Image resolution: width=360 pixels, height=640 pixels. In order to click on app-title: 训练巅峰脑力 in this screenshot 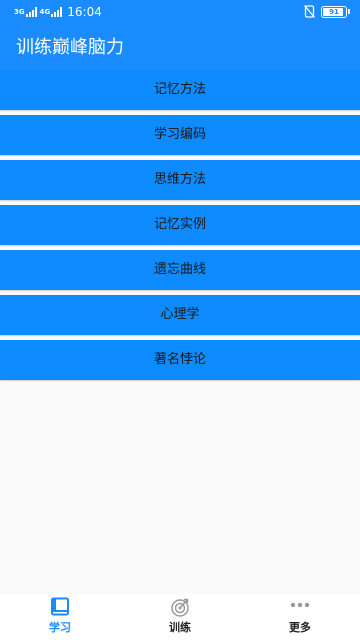, I will do `click(70, 47)`.